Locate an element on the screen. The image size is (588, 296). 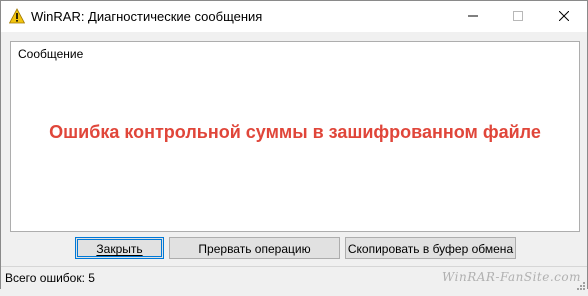
copy-to-clipboard-button: Скопировать в буфер обмена is located at coordinates (430, 248).